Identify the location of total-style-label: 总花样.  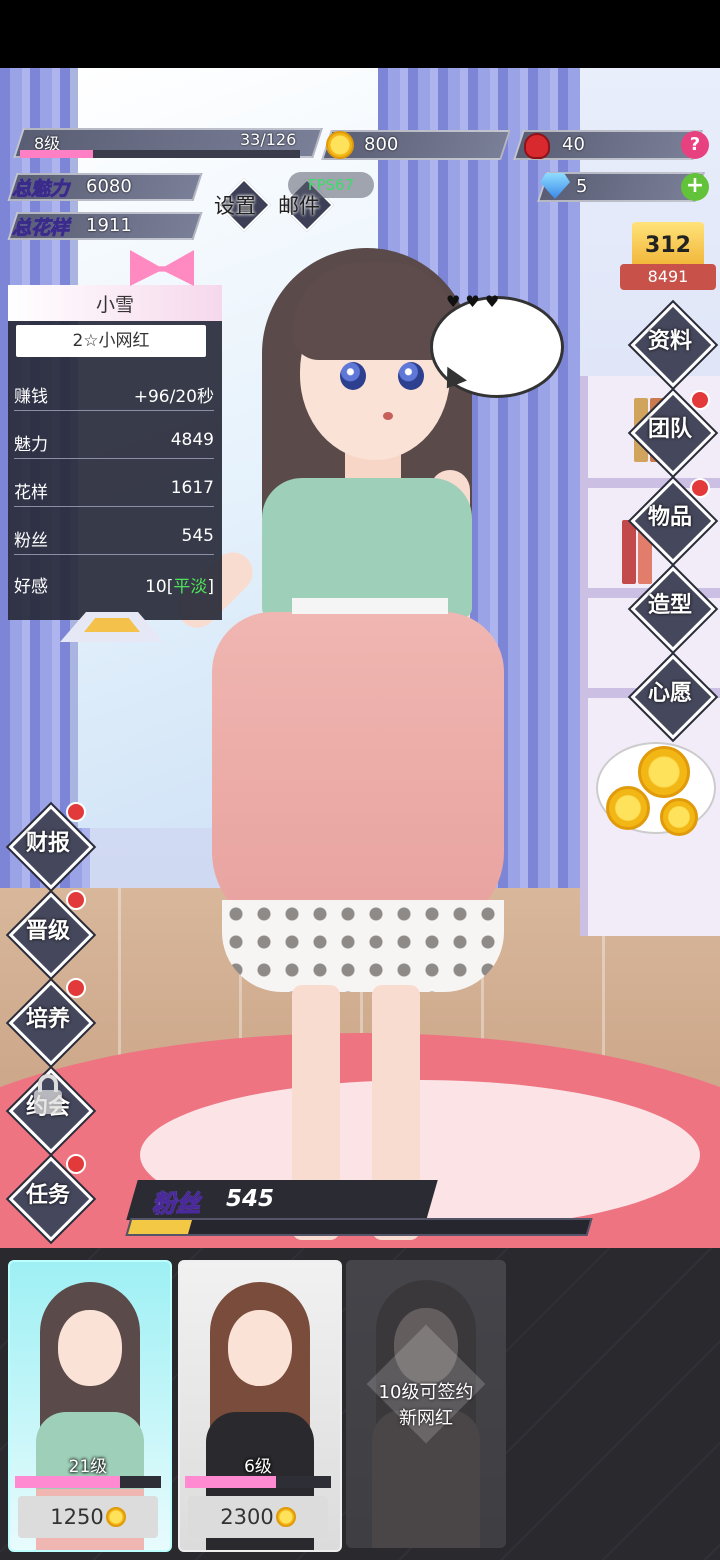
(40, 226).